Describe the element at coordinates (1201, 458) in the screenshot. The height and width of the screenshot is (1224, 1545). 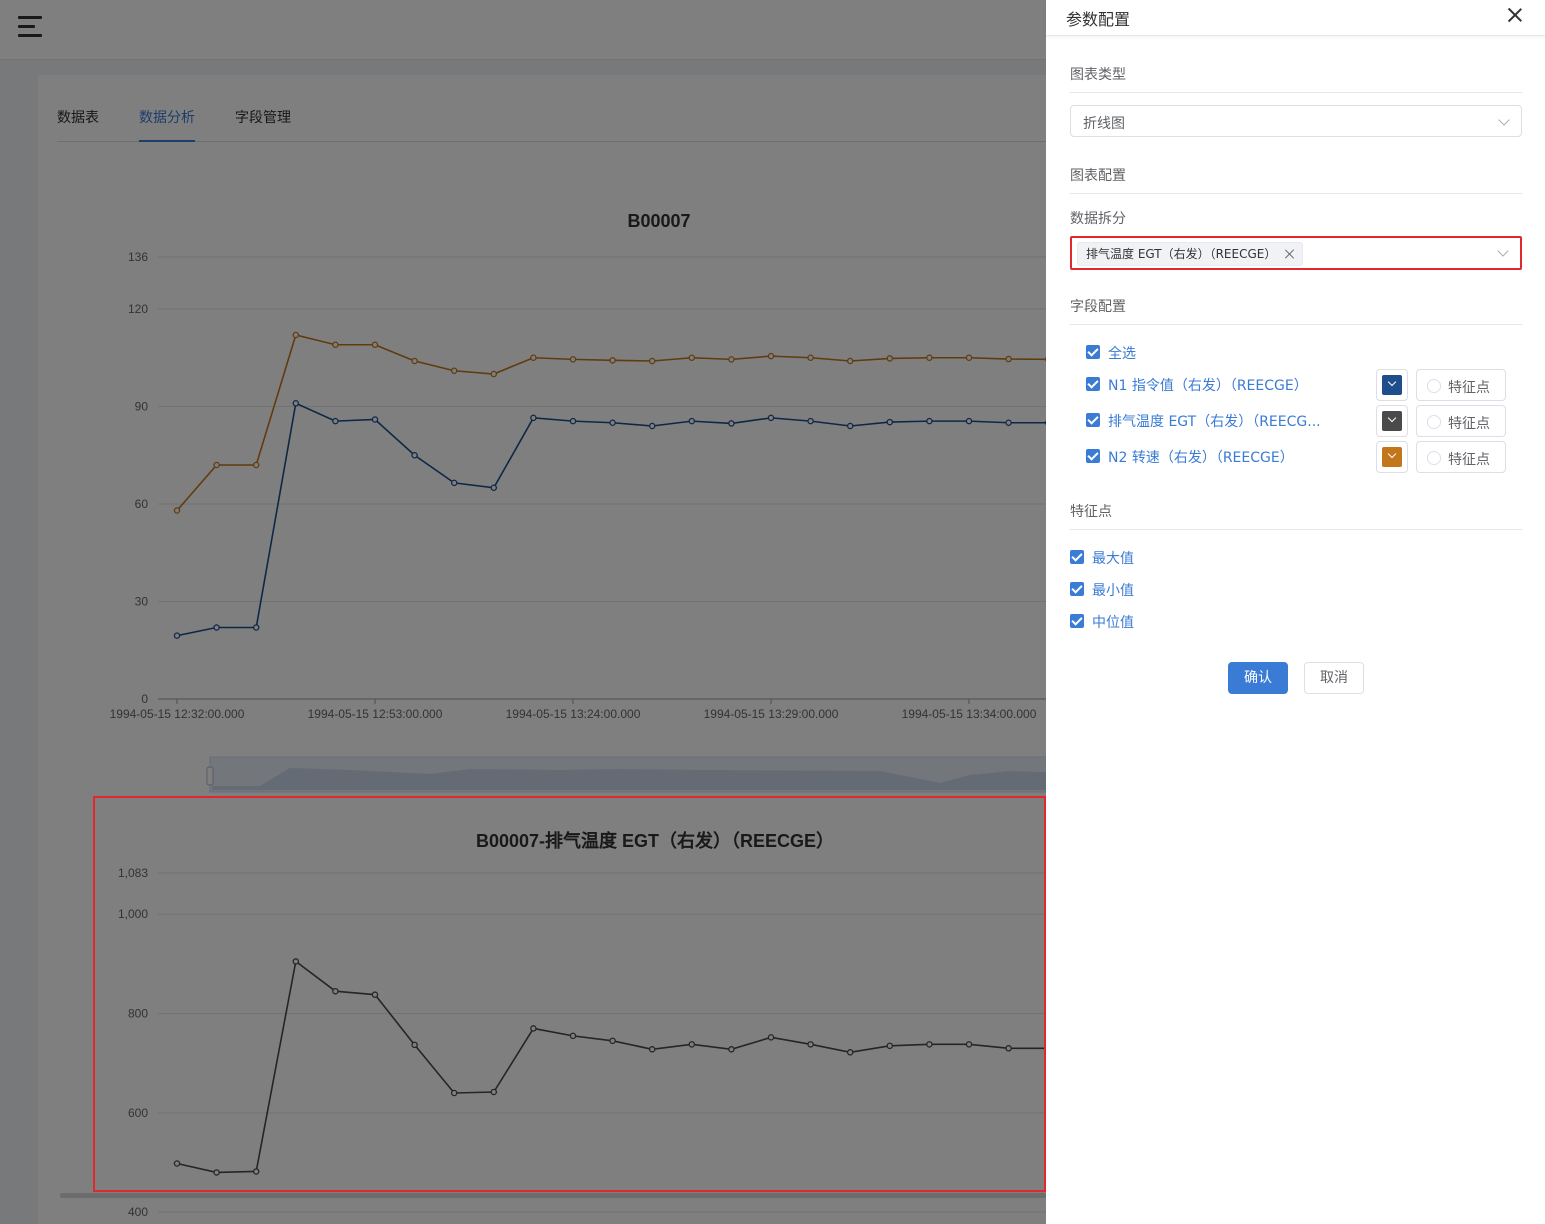
I see `field-label: N2 转速（右发）（REECGE）` at that location.